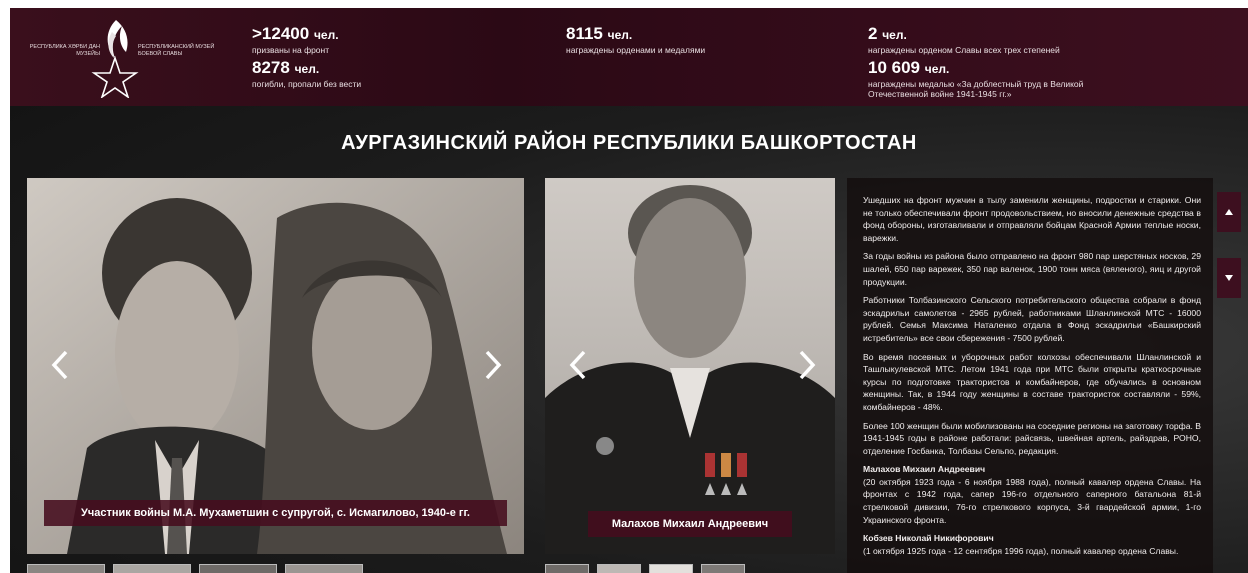  What do you see at coordinates (924, 469) in the screenshot?
I see `person-name: Малахов Михаил Андреевич` at bounding box center [924, 469].